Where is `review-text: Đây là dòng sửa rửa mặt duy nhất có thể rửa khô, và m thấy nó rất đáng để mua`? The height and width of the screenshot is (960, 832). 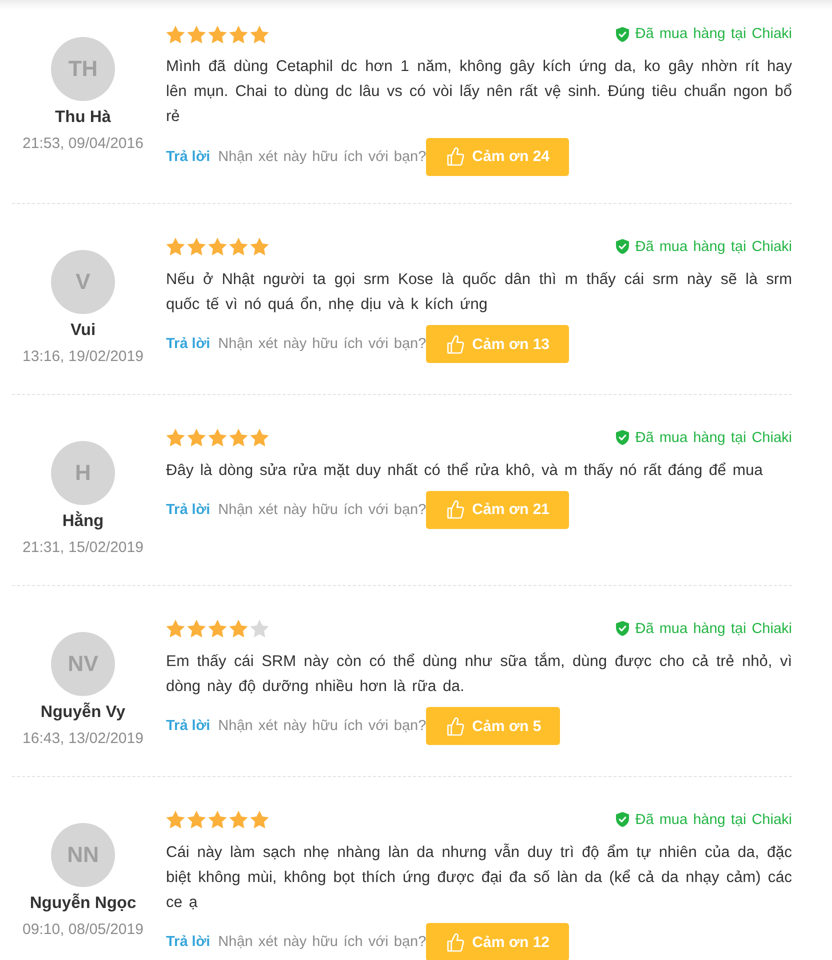 review-text: Đây là dòng sửa rửa mặt duy nhất có thể rửa khô, và m thấy nó rất đáng để mua is located at coordinates (465, 470).